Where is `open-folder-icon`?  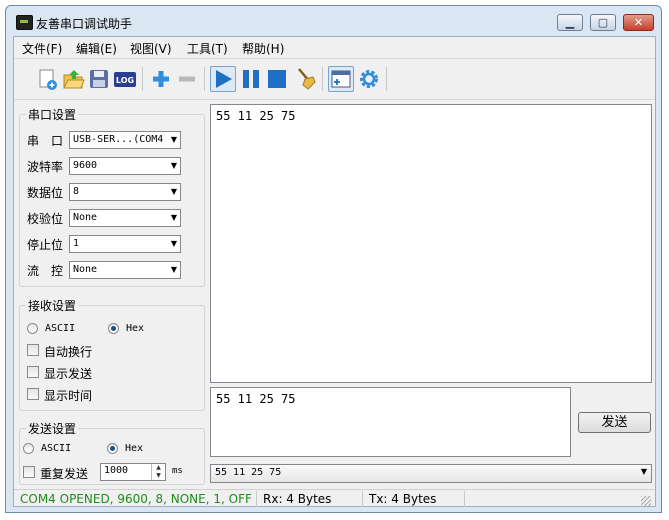
open-folder-icon is located at coordinates (74, 79).